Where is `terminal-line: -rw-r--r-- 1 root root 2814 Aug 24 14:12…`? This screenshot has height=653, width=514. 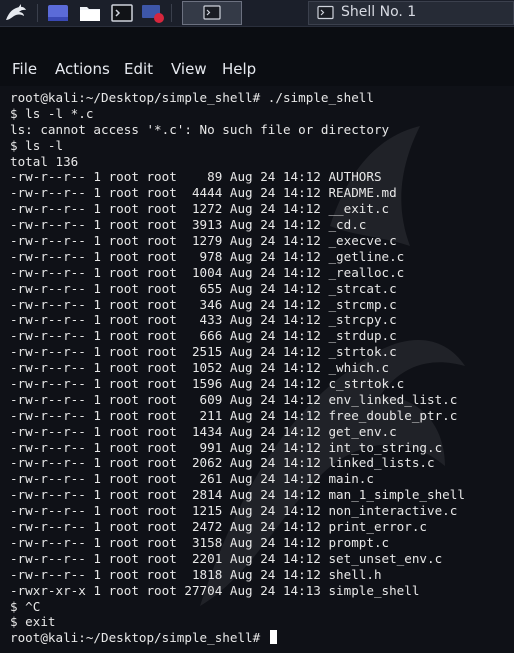 terminal-line: -rw-r--r-- 1 root root 2814 Aug 24 14:12… is located at coordinates (237, 495).